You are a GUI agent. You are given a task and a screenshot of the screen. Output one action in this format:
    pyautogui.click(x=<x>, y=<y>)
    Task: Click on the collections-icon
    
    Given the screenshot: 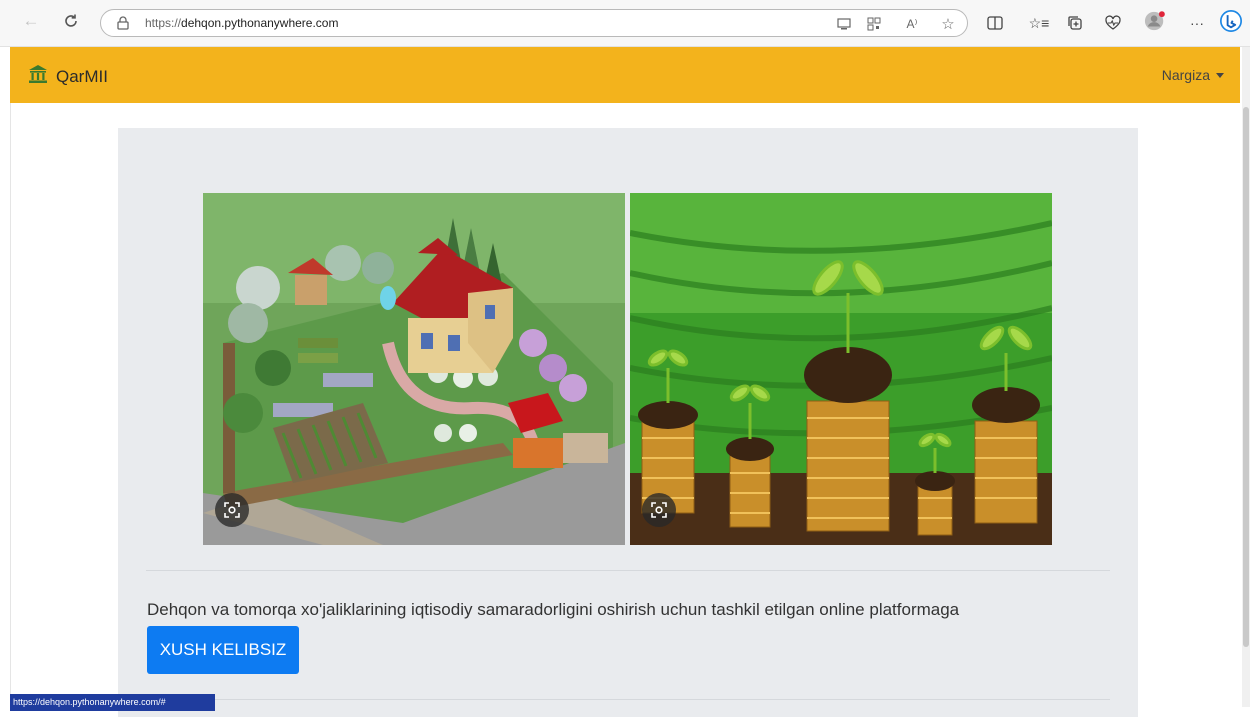 What is the action you would take?
    pyautogui.click(x=1075, y=23)
    